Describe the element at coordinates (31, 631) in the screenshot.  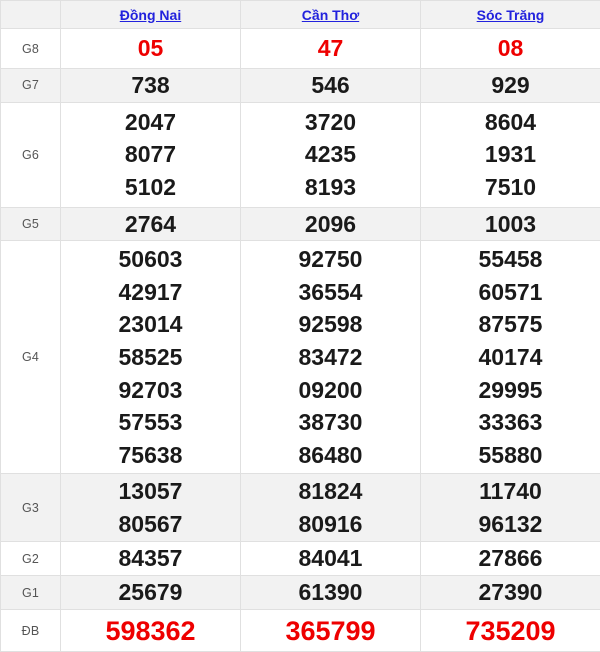
I see `prize-label-đb: ĐB` at that location.